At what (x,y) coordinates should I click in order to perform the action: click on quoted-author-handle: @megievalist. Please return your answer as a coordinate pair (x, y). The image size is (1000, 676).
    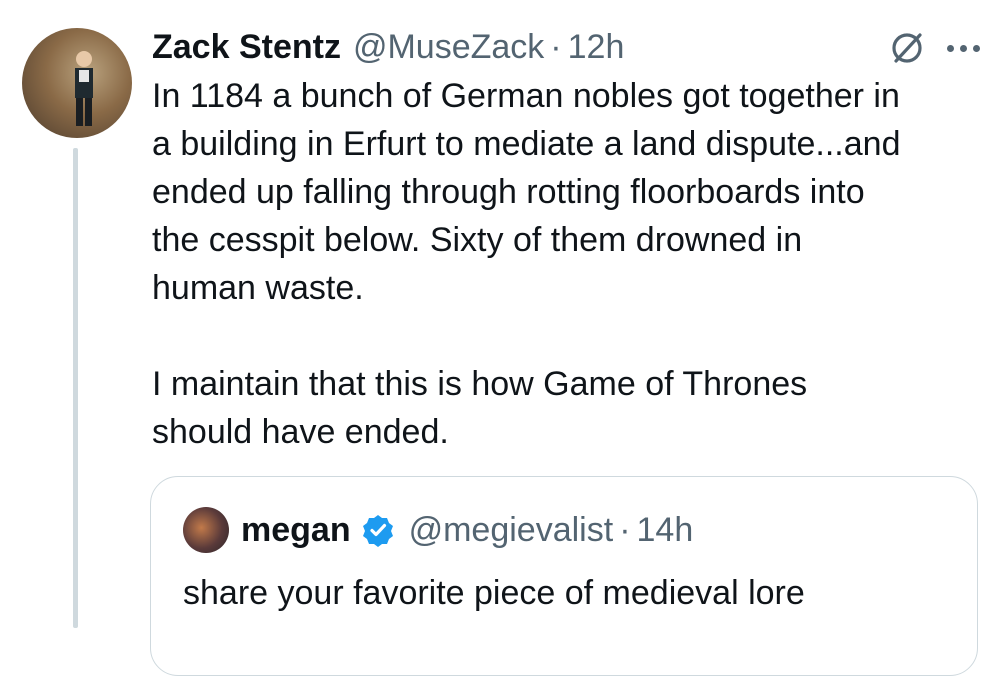
    Looking at the image, I should click on (511, 530).